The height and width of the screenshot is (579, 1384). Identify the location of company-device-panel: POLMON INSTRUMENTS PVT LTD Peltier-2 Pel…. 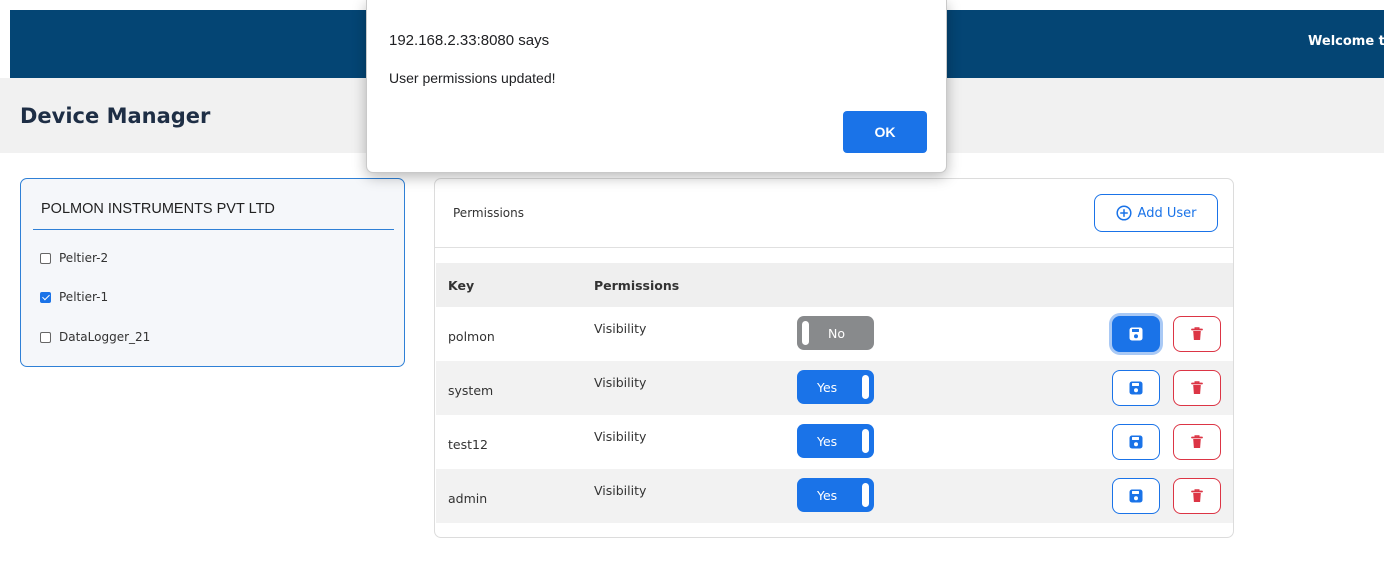
(212, 272).